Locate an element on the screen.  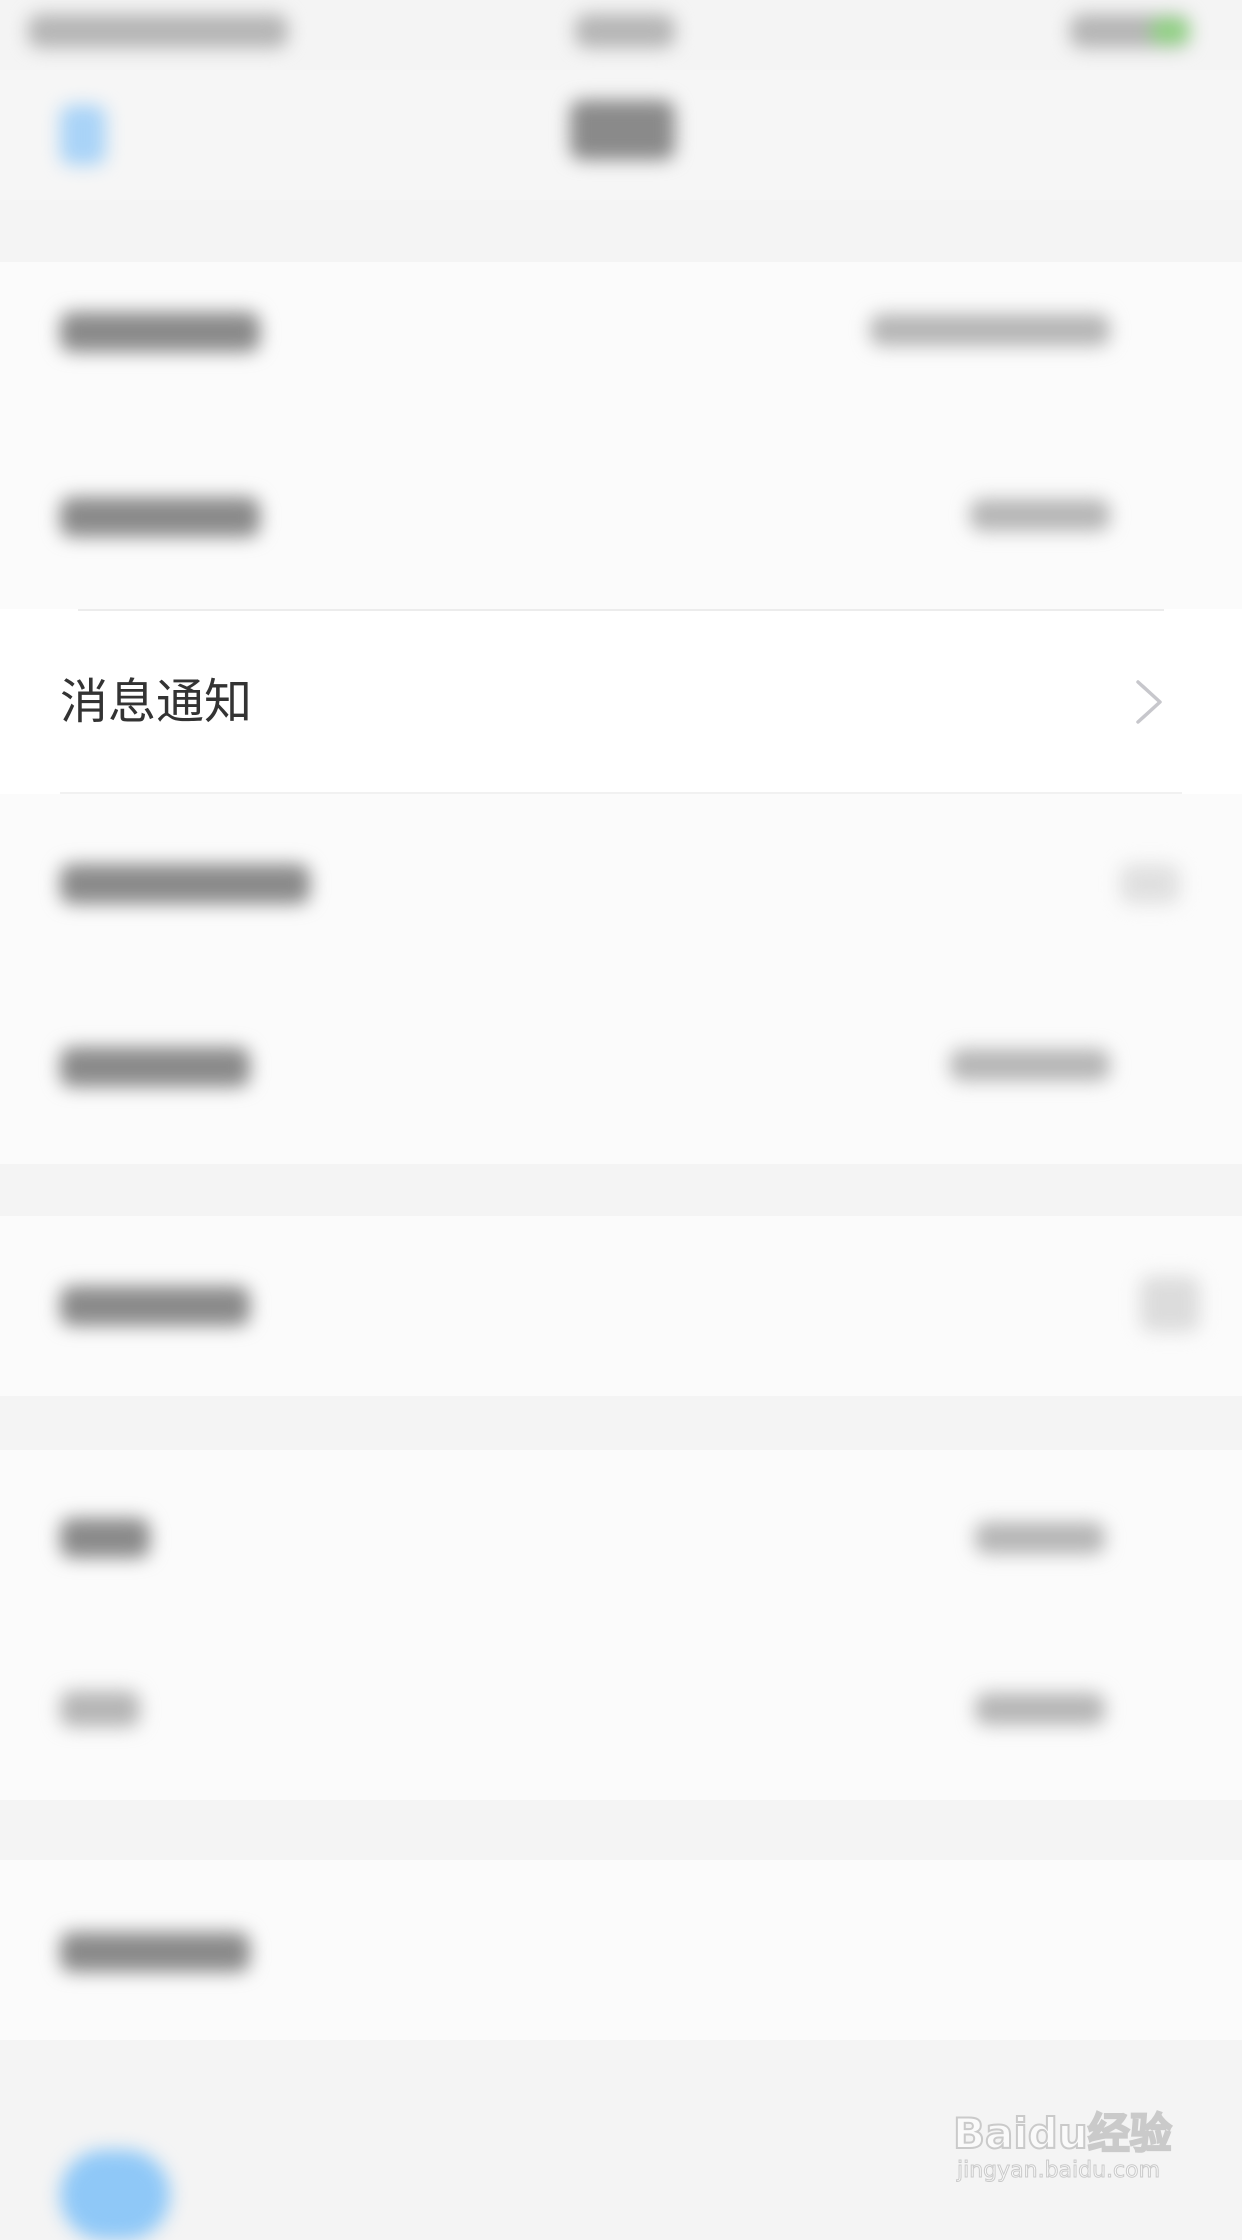
carrier-signal is located at coordinates (158, 31).